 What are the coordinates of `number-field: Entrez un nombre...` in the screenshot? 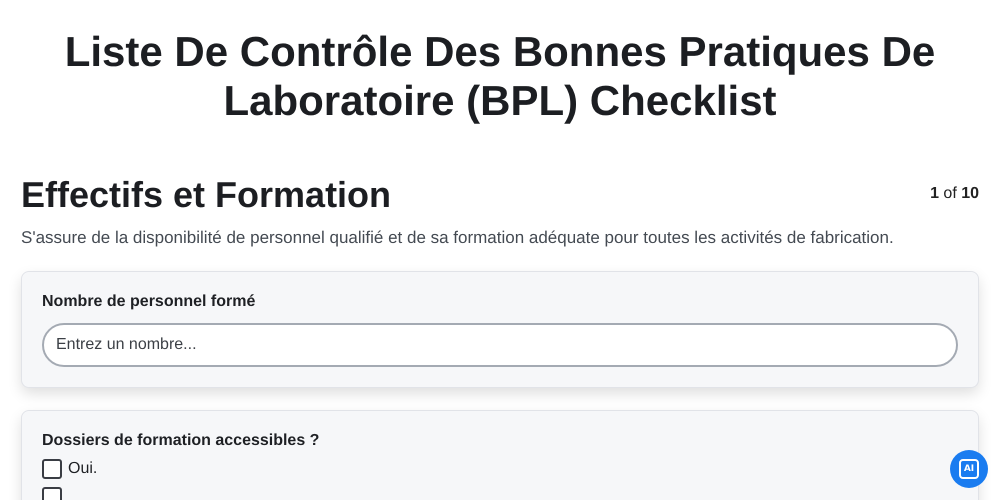 It's located at (500, 345).